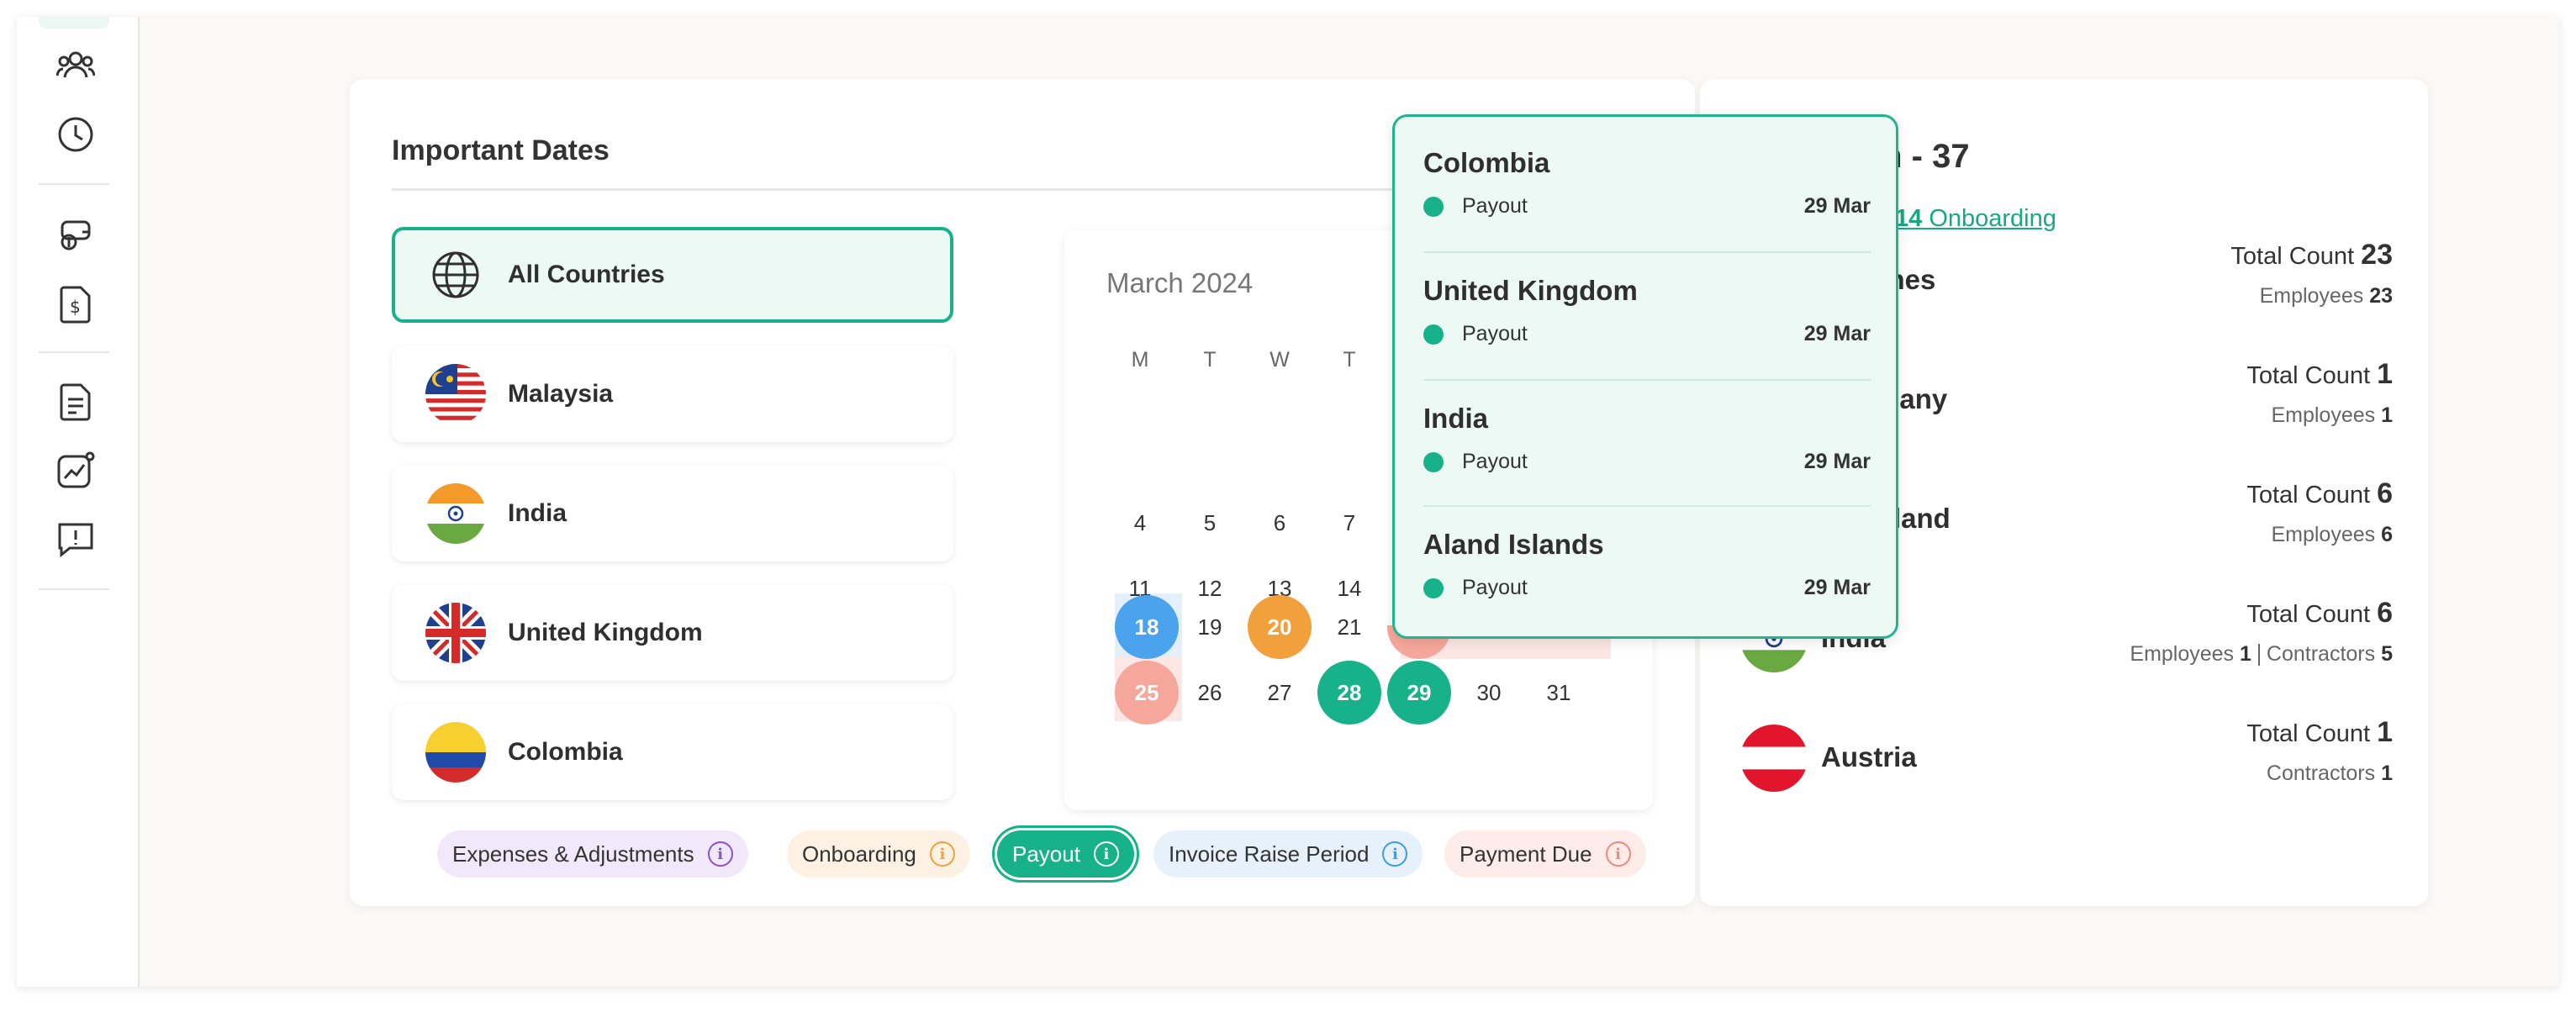 The height and width of the screenshot is (1012, 2576). Describe the element at coordinates (592, 854) in the screenshot. I see `legend-expenses-adjustments: Expenses & Adjustments i` at that location.